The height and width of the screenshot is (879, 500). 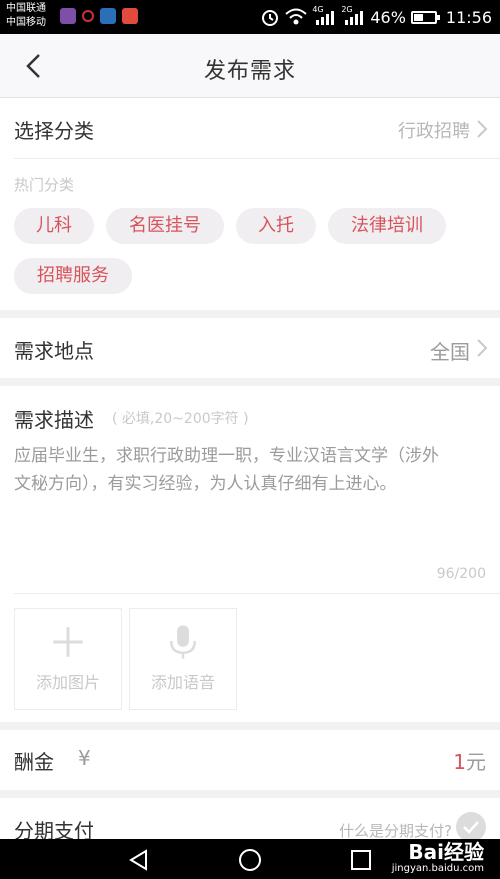 I want to click on app-header: 发布需求, so click(x=250, y=66).